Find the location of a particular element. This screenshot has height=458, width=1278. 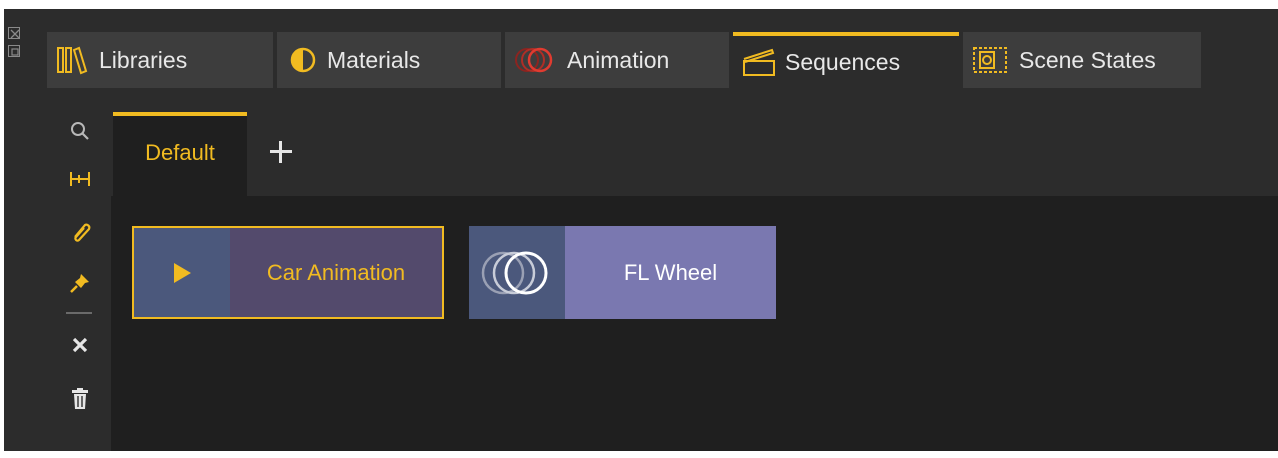

pin-icon is located at coordinates (80, 283).